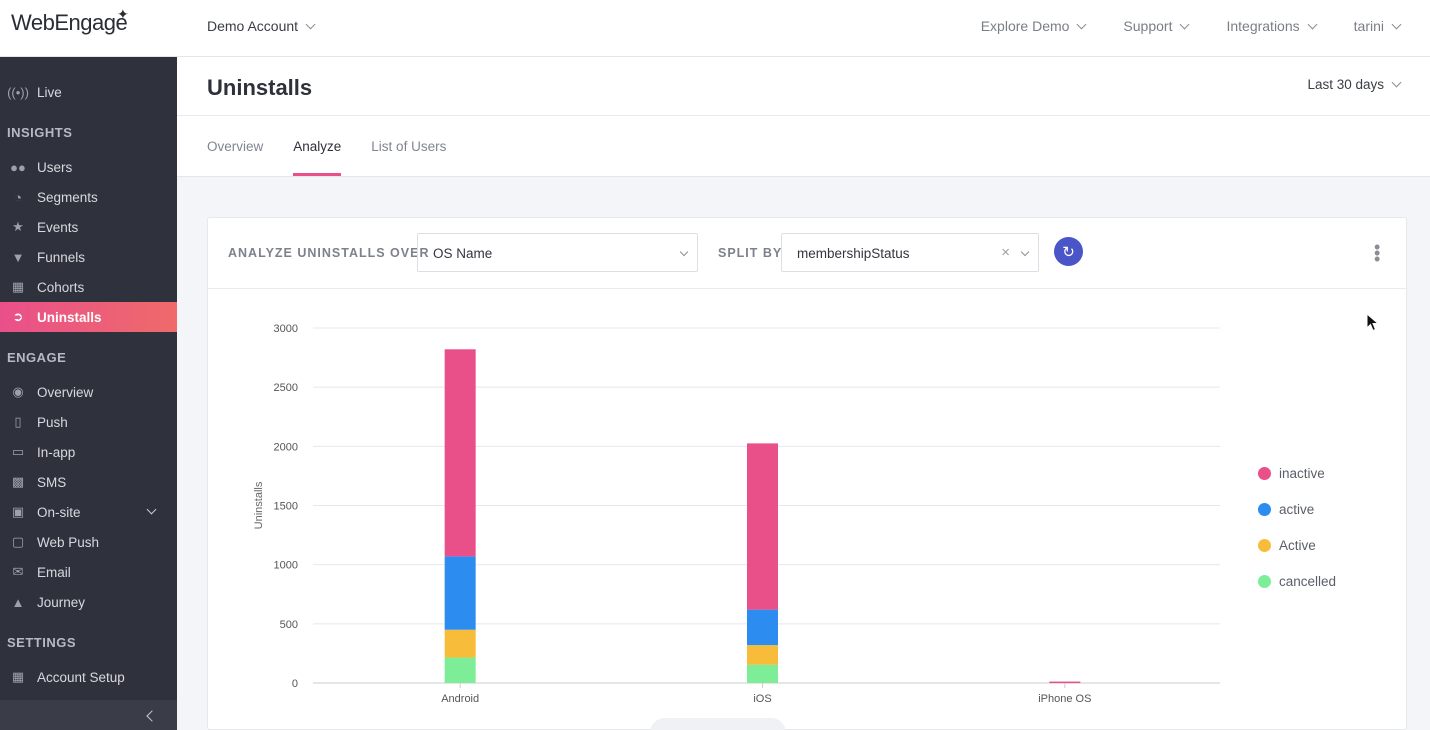 Image resolution: width=1430 pixels, height=730 pixels. Describe the element at coordinates (123, 14) in the screenshot. I see `bird-icon: ✦` at that location.